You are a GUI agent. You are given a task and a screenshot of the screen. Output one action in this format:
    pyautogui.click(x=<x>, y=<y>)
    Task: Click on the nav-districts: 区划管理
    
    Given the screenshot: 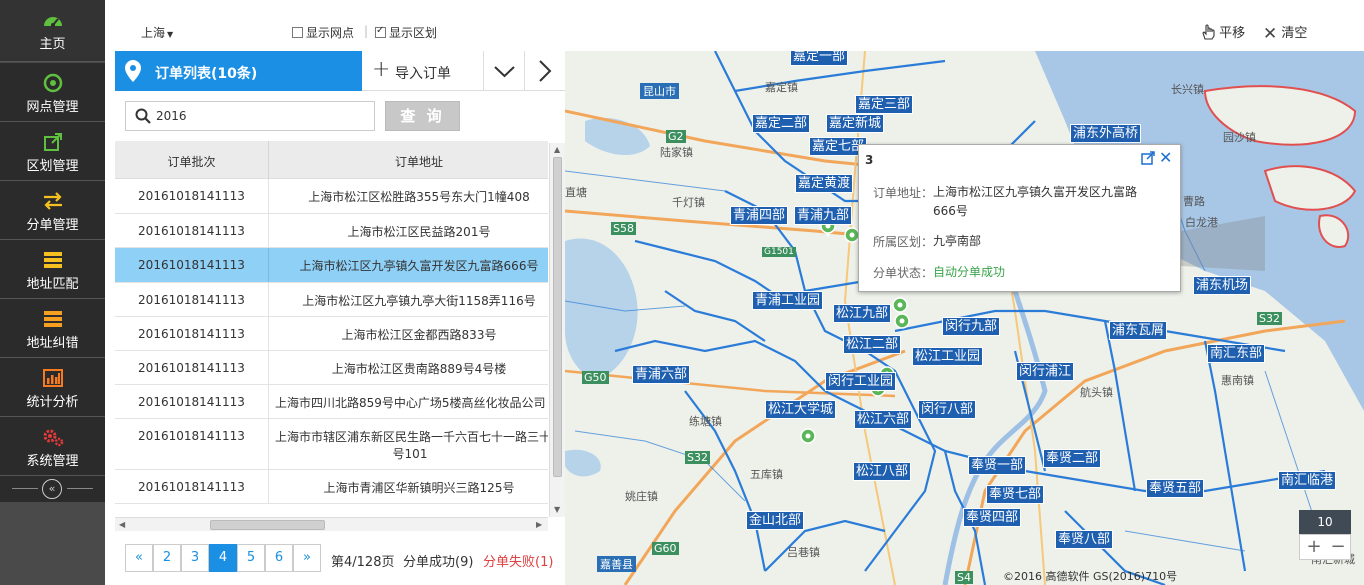 What is the action you would take?
    pyautogui.click(x=52, y=151)
    